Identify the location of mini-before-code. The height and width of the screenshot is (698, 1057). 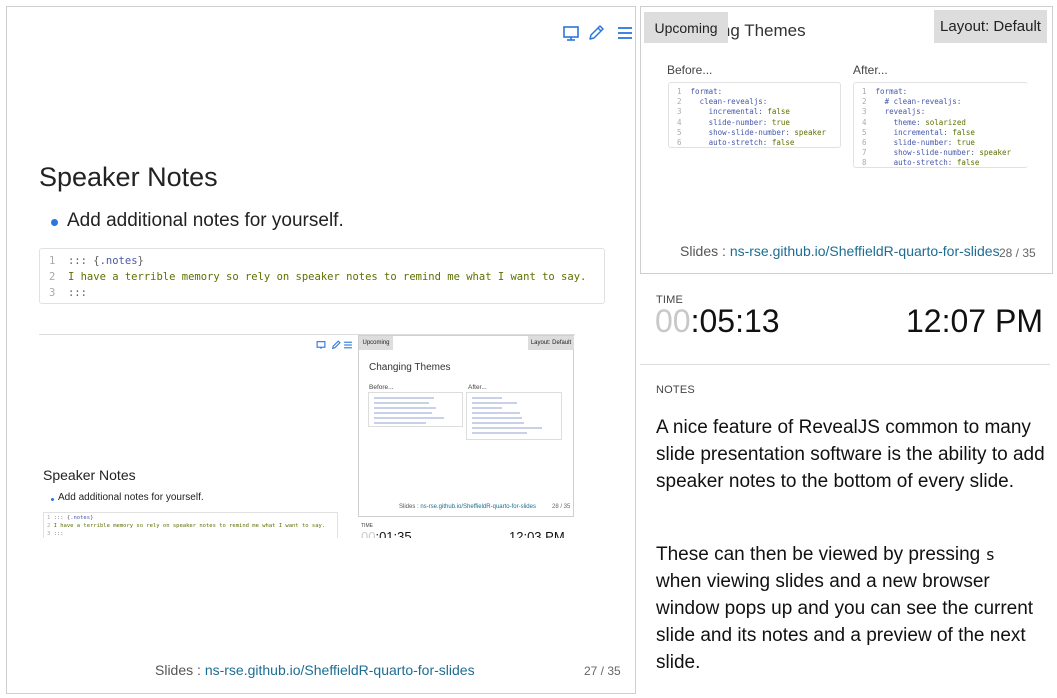
(415, 409).